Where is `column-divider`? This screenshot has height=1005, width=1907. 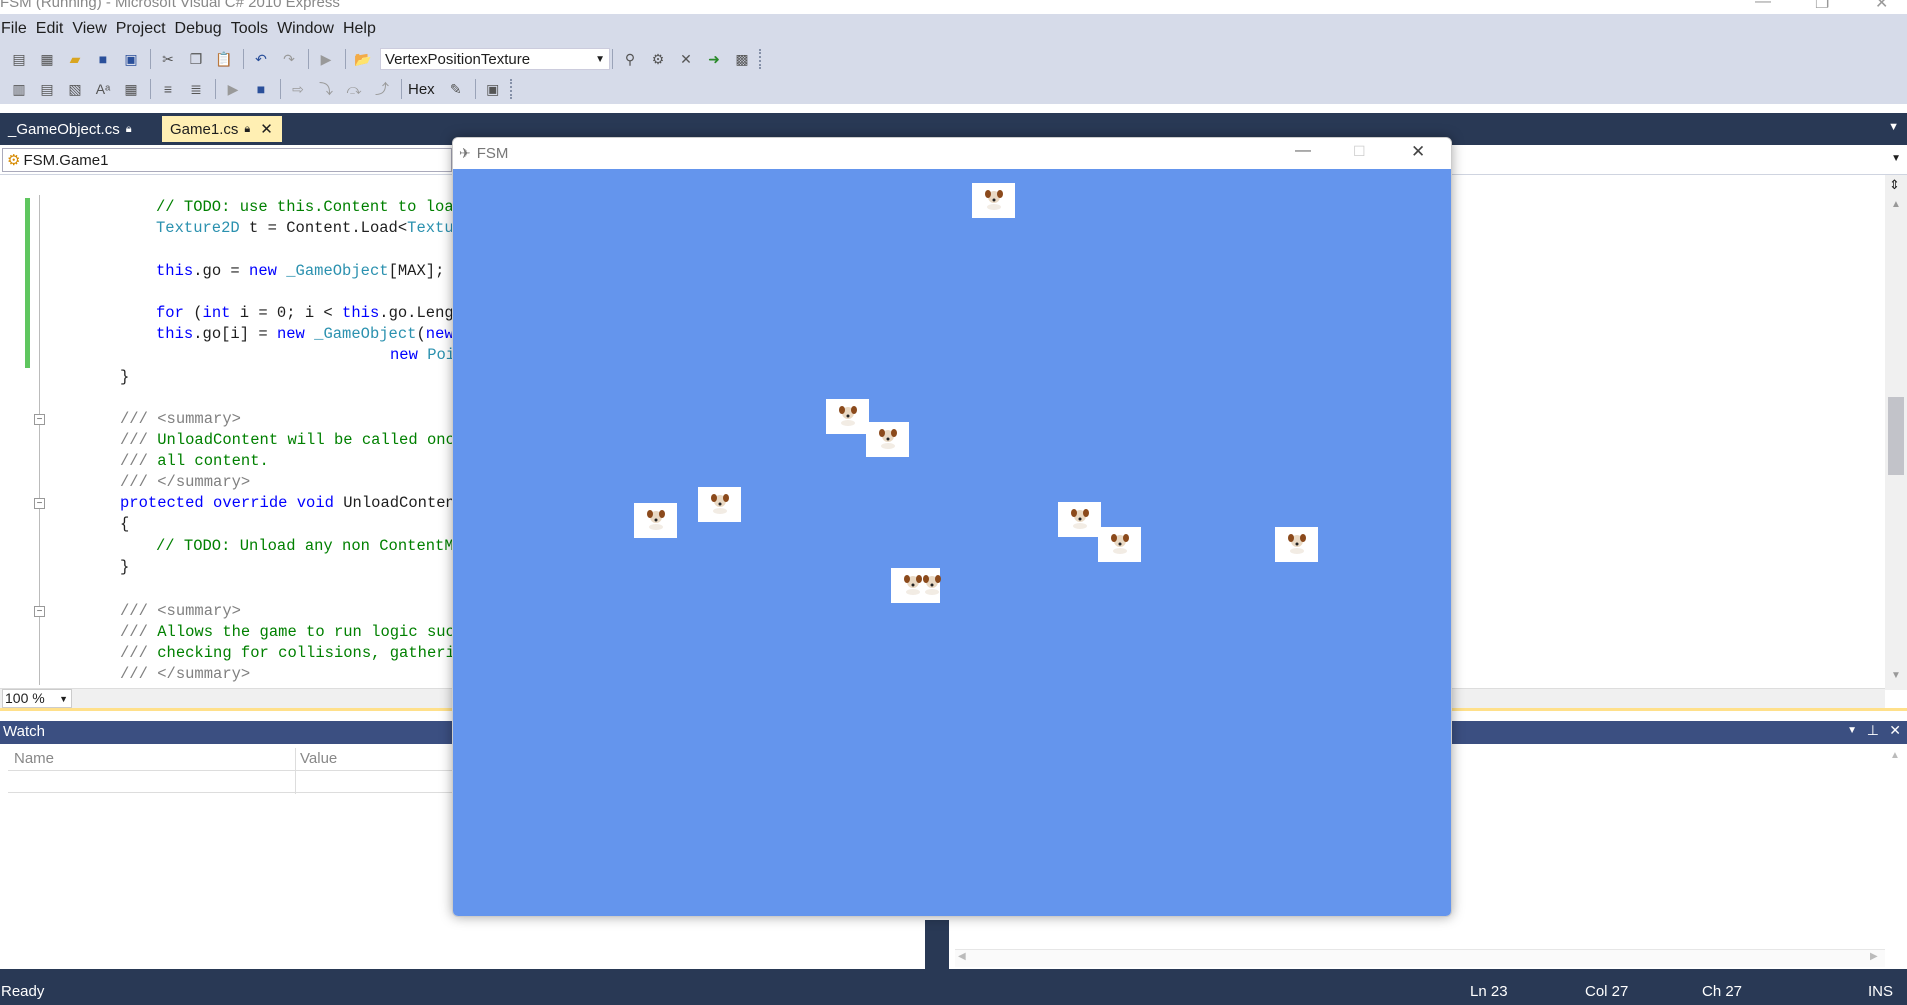
column-divider is located at coordinates (295, 771).